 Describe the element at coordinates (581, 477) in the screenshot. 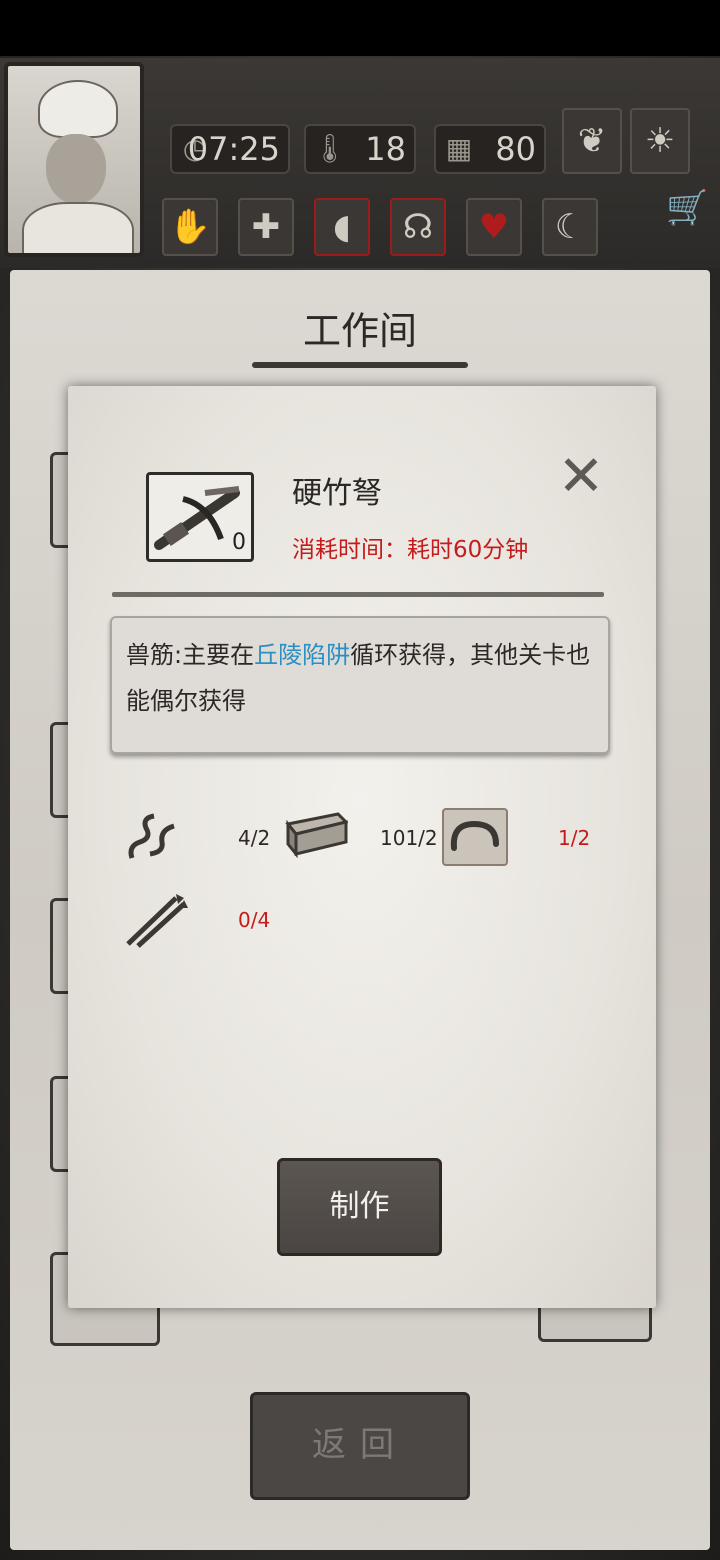

I see `close-icon: ✕` at that location.